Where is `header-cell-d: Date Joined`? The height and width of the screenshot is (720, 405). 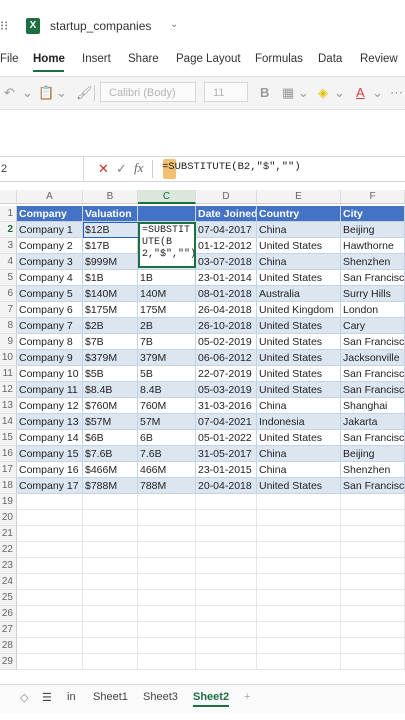
header-cell-d: Date Joined is located at coordinates (226, 214).